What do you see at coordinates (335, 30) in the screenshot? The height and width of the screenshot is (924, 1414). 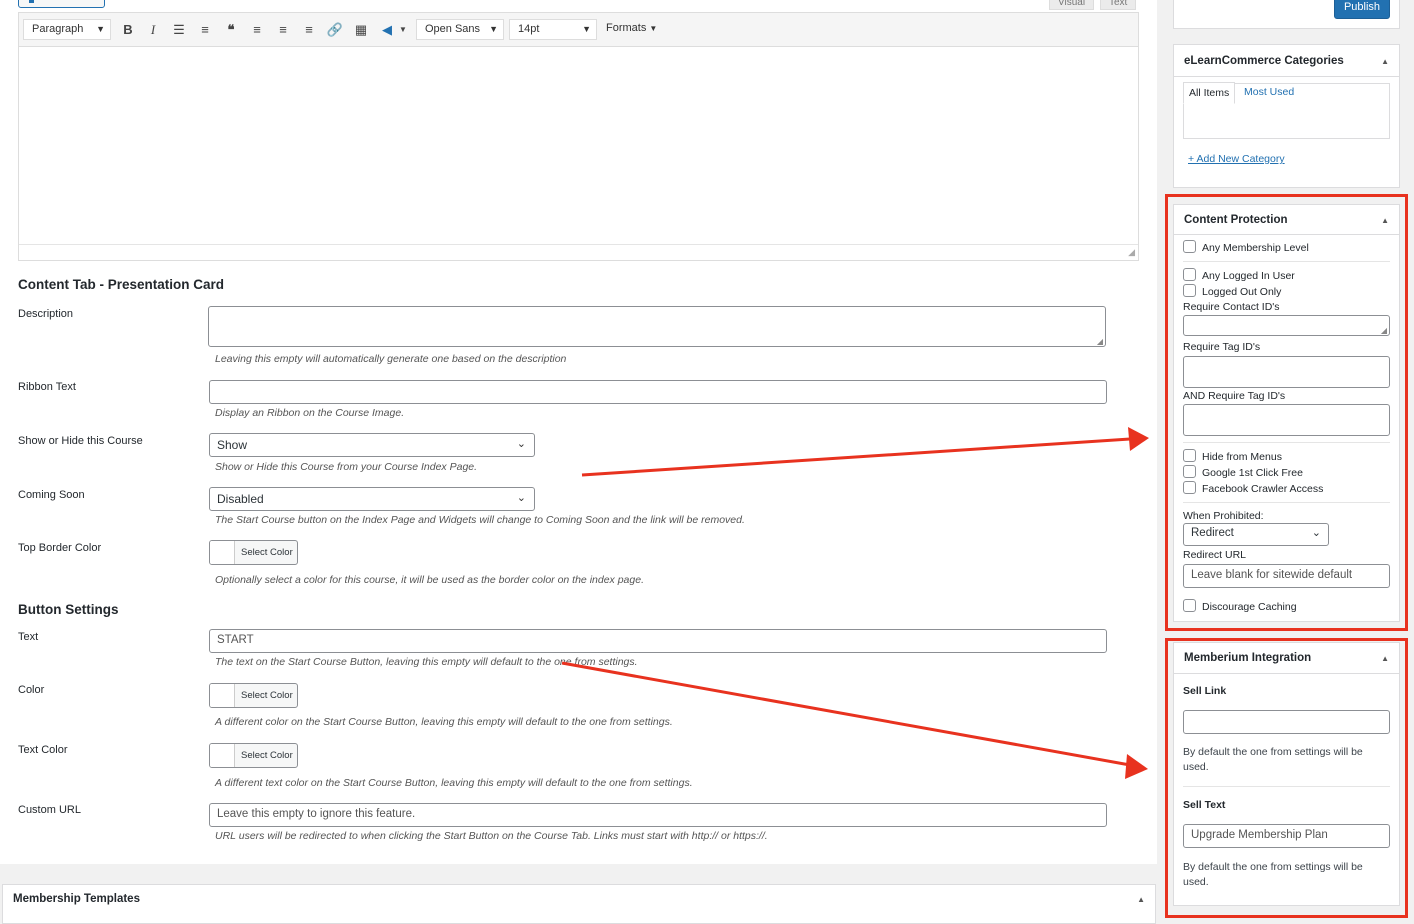 I see `link-icon: 🔗` at bounding box center [335, 30].